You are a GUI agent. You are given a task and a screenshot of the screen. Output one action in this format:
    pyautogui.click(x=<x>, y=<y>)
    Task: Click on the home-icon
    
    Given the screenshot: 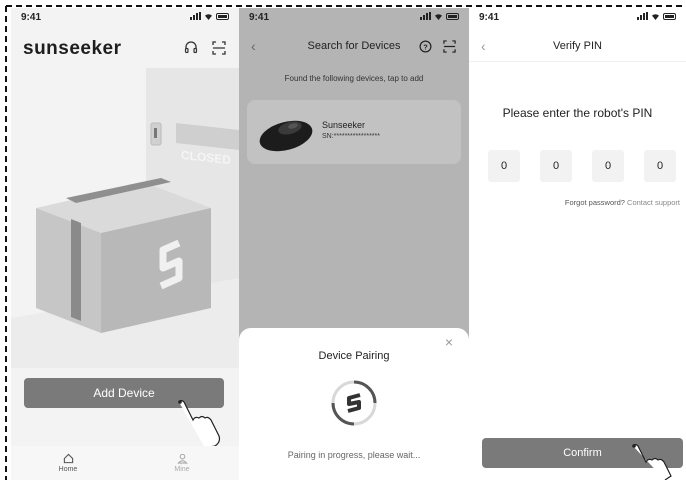 What is the action you would take?
    pyautogui.click(x=68, y=458)
    